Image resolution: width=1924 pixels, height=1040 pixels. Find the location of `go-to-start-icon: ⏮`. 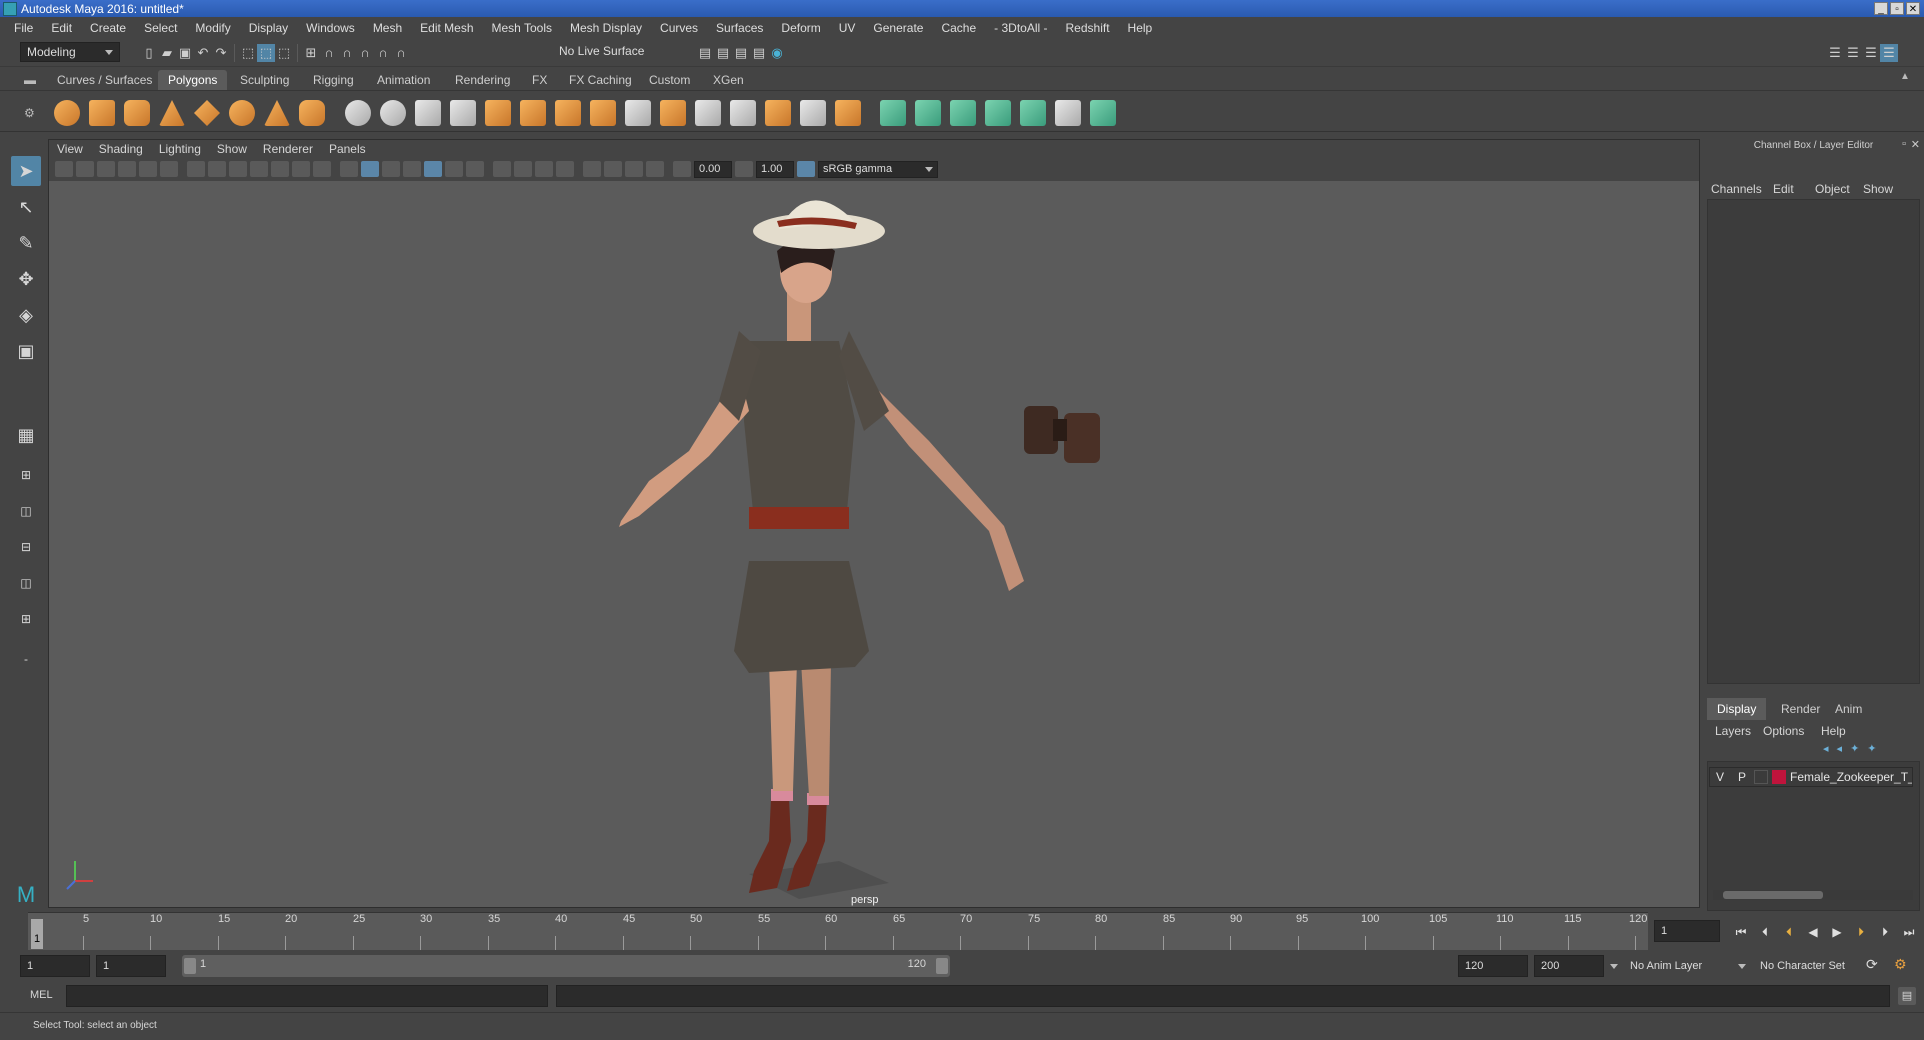

go-to-start-icon: ⏮ is located at coordinates (1741, 932).